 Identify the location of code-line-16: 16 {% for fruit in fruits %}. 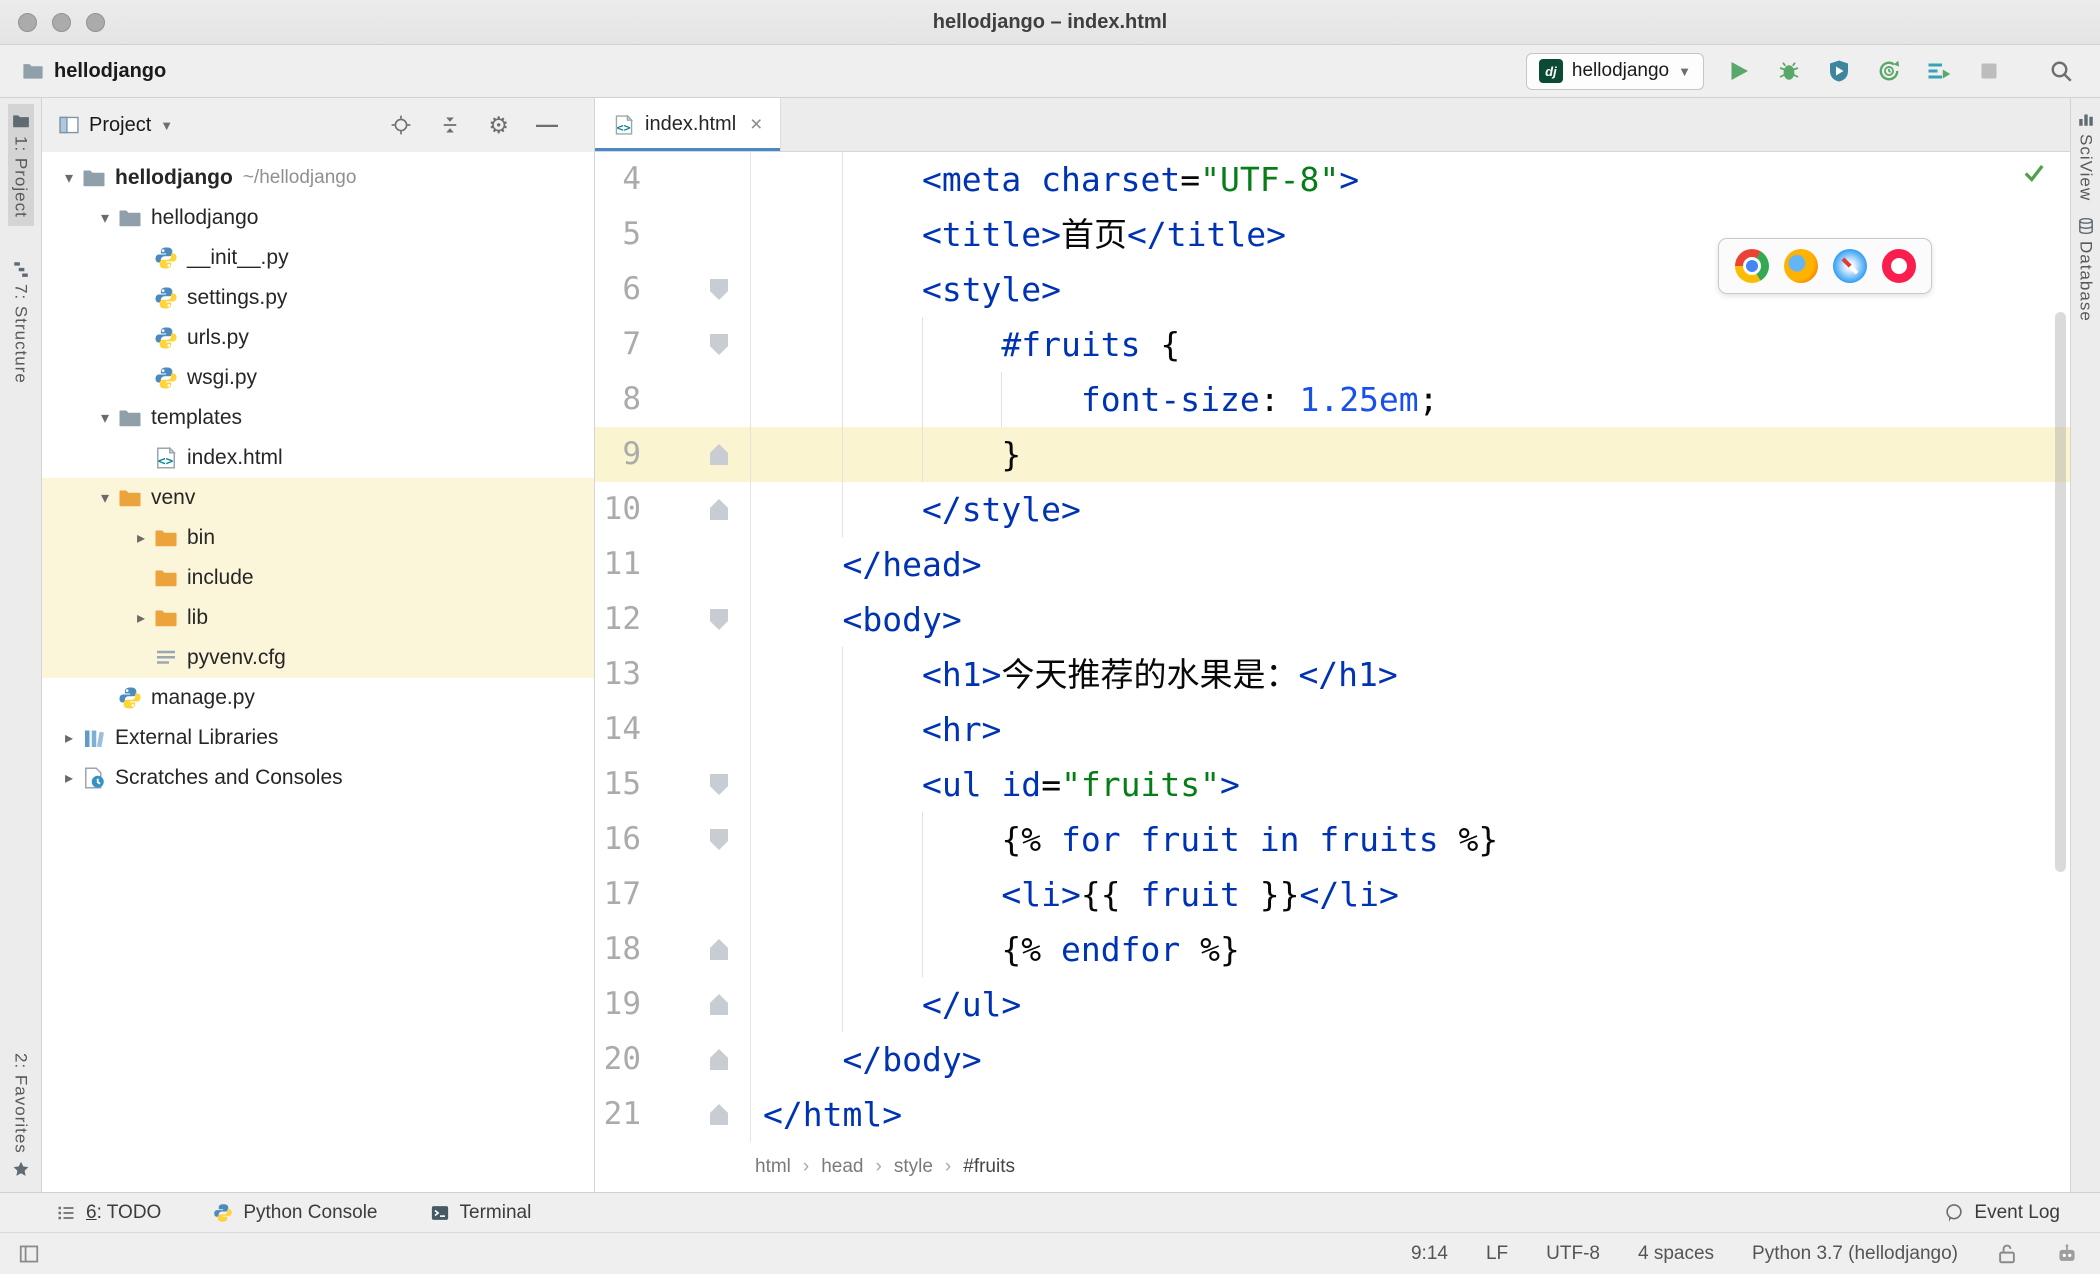
(1332, 839).